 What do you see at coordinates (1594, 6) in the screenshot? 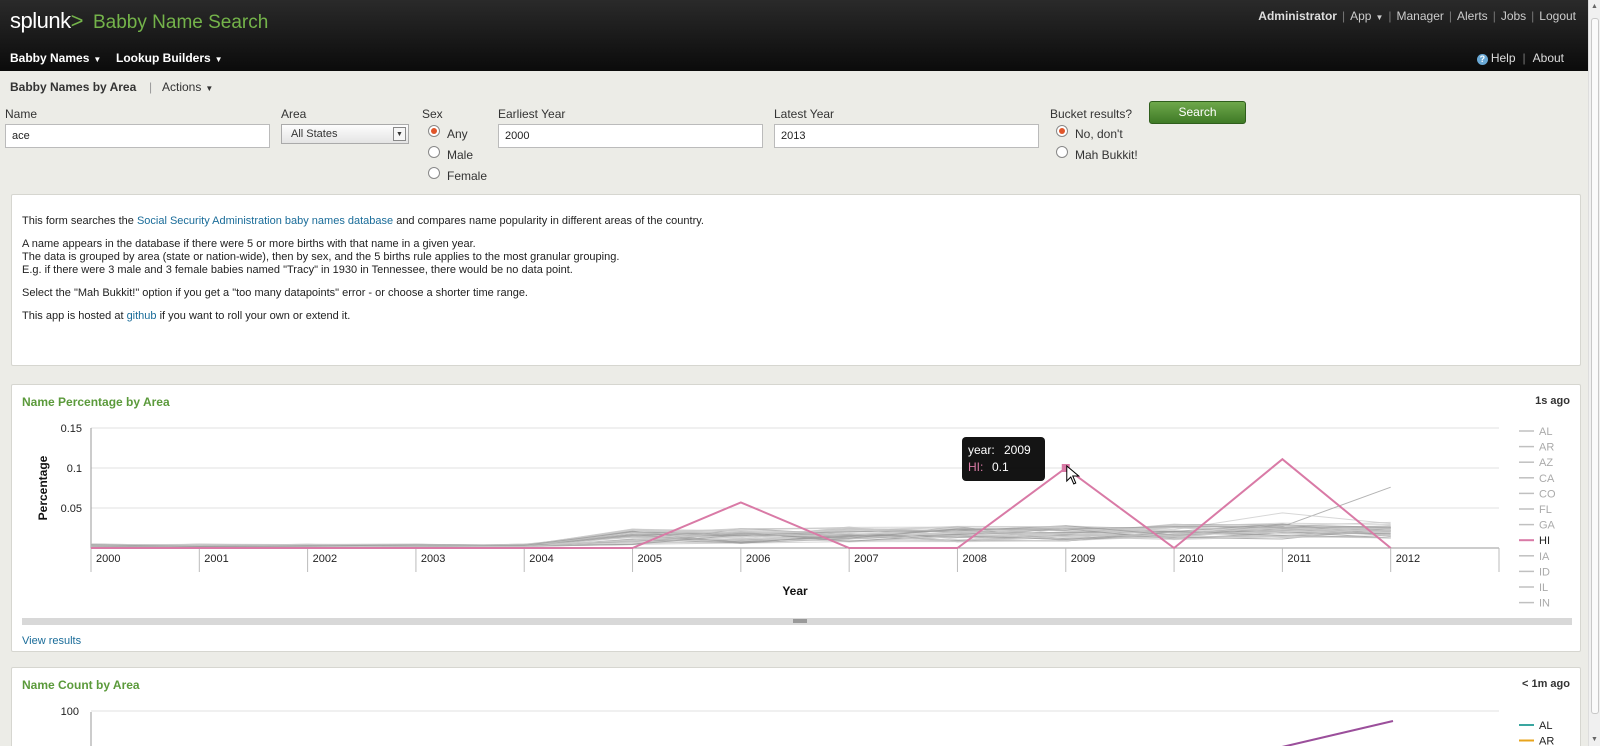
I see `scroll-up-icon: ▲` at bounding box center [1594, 6].